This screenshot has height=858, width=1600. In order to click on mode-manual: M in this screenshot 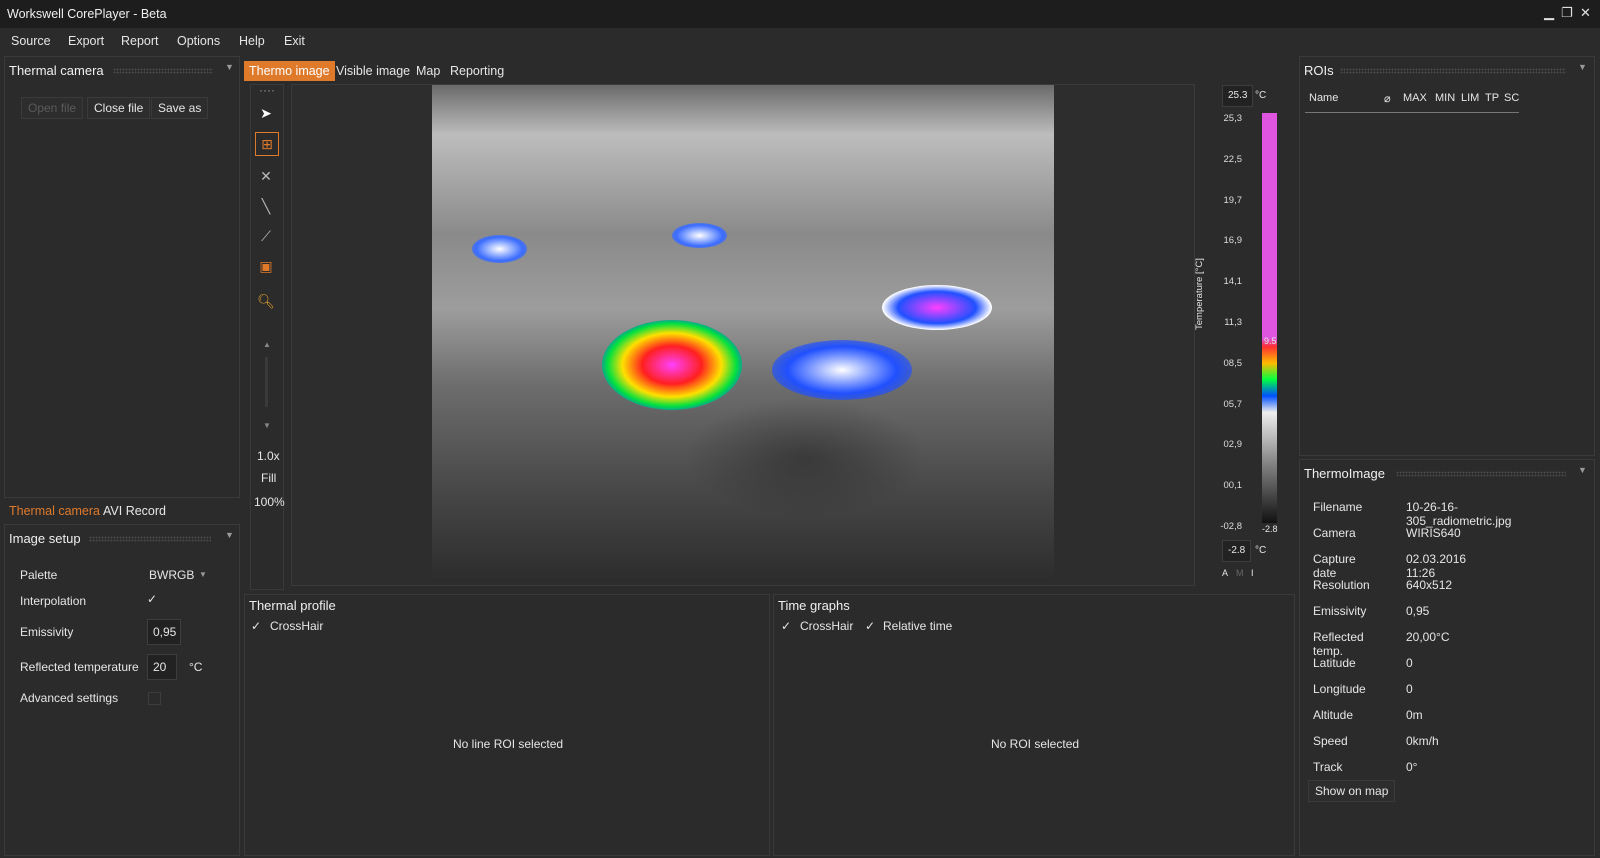, I will do `click(1240, 573)`.